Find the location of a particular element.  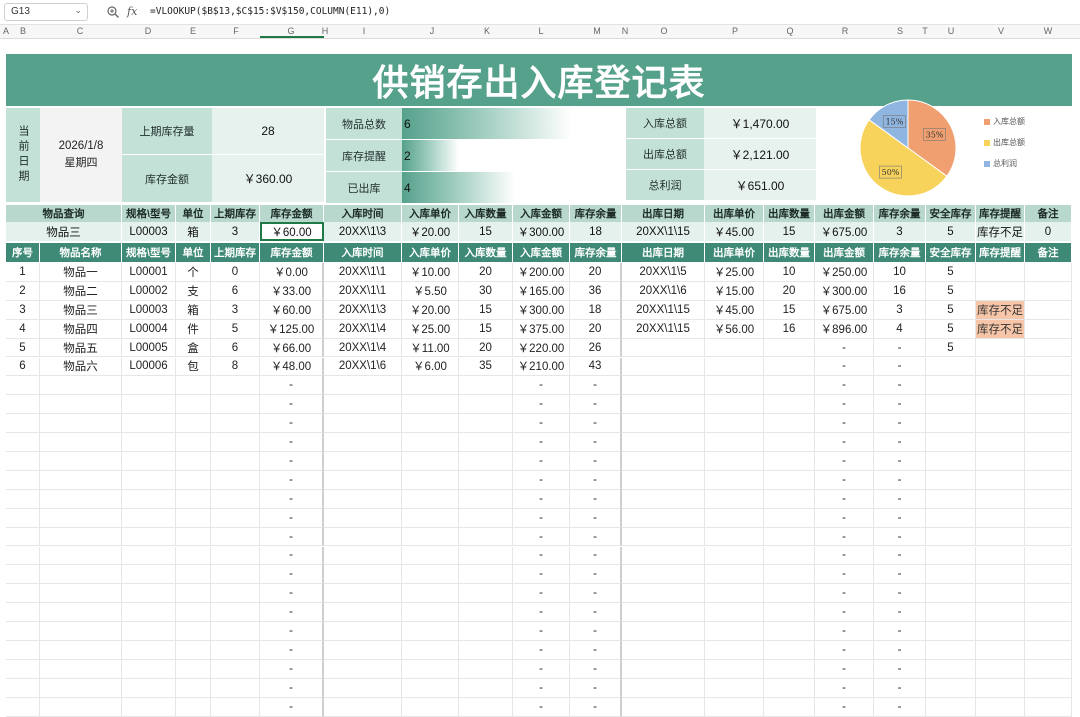

empty-cell-r11-c7 is located at coordinates (430, 461).